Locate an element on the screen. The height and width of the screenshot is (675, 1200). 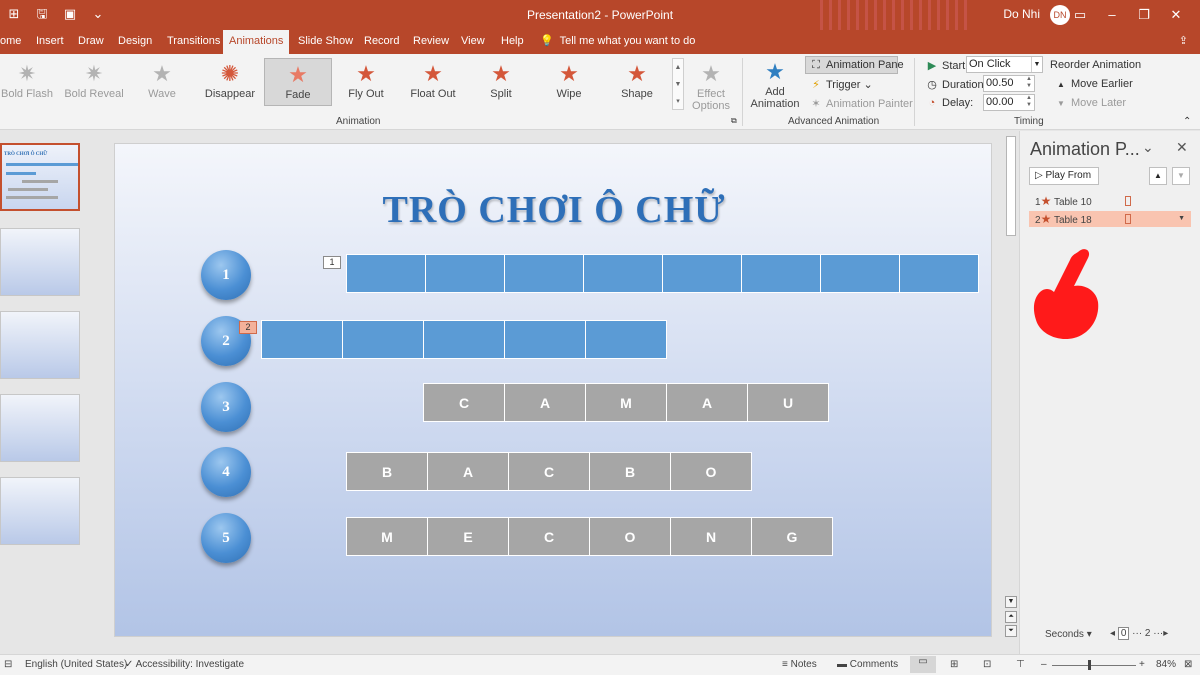
tab-record: Record is located at coordinates (381, 42).